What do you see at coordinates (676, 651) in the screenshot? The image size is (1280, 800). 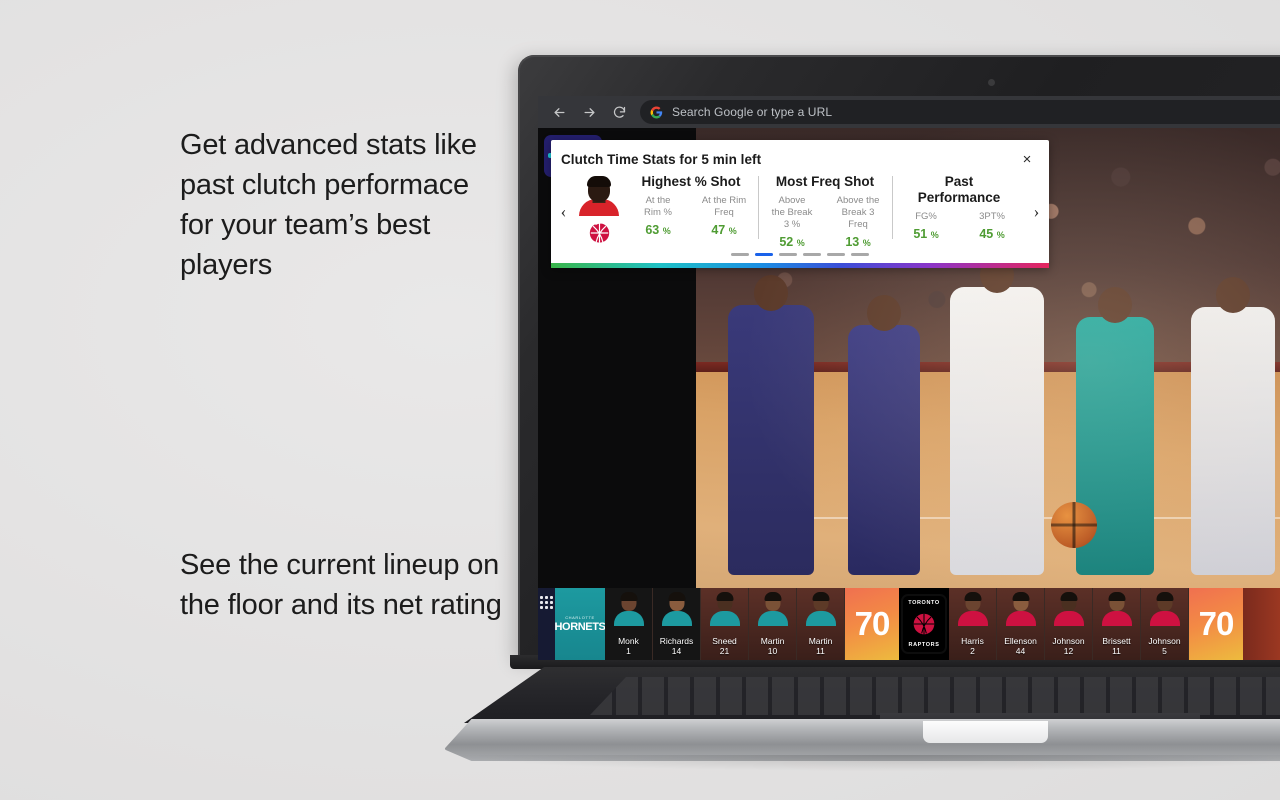 I see `player-number: 14` at bounding box center [676, 651].